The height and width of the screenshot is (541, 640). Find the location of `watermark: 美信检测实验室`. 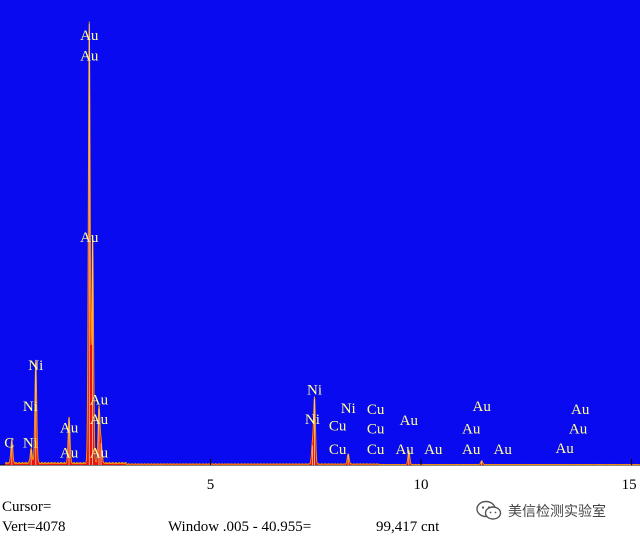

watermark: 美信检测实验室 is located at coordinates (541, 511).